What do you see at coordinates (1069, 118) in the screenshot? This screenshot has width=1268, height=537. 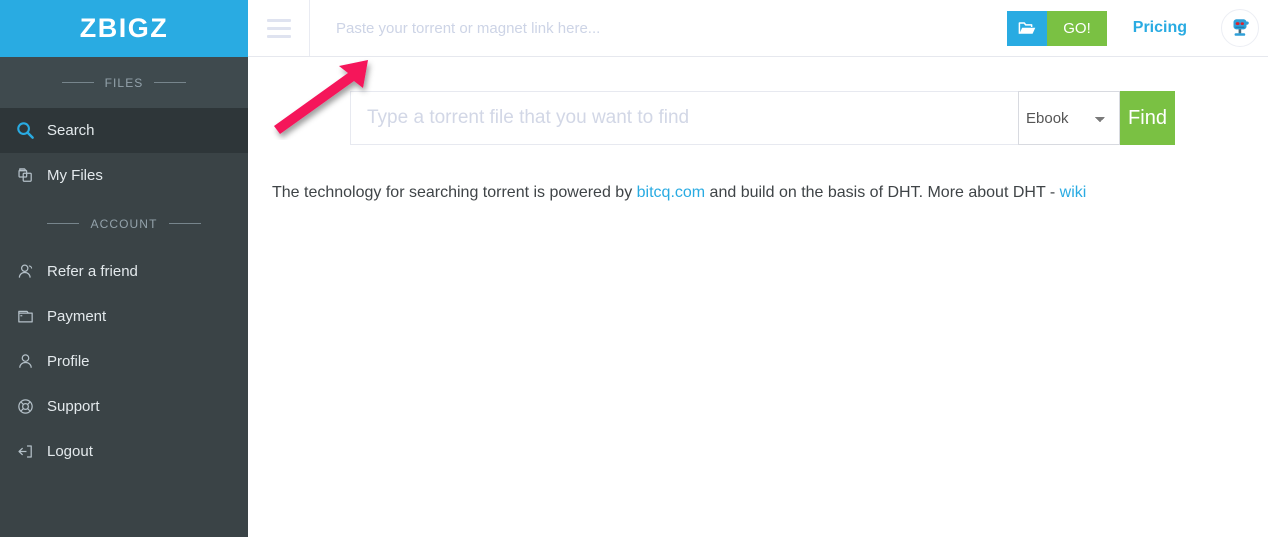 I see `content-type-select: Ebook` at bounding box center [1069, 118].